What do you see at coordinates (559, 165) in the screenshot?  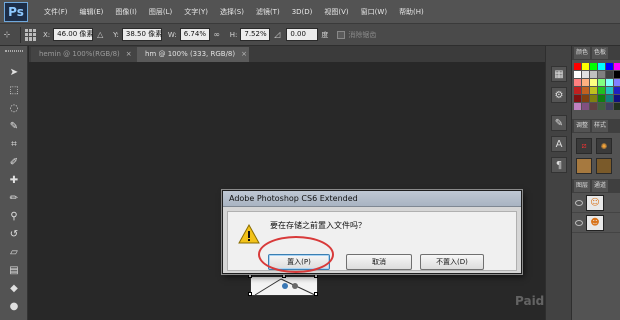 I see `paragraph-icon: ¶` at bounding box center [559, 165].